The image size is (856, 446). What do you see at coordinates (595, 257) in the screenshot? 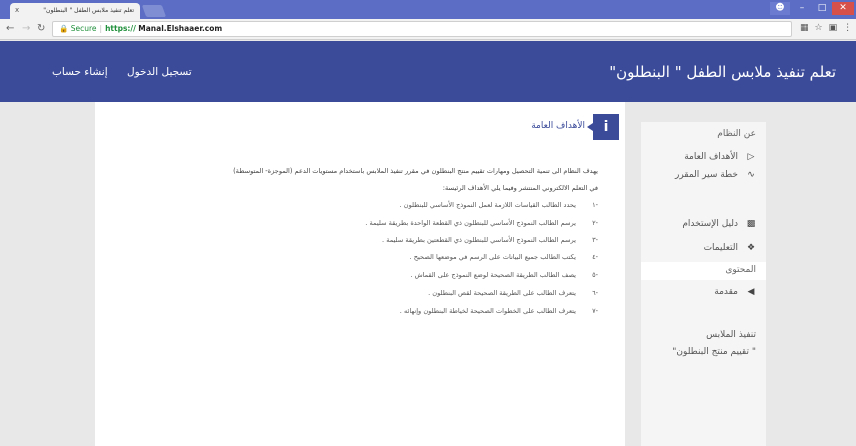
I see `objective-number: -٤` at bounding box center [595, 257].